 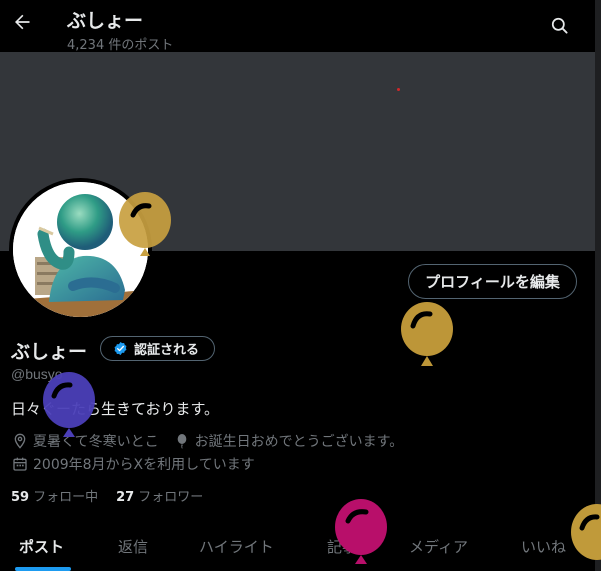 I want to click on location-icon, so click(x=20, y=441).